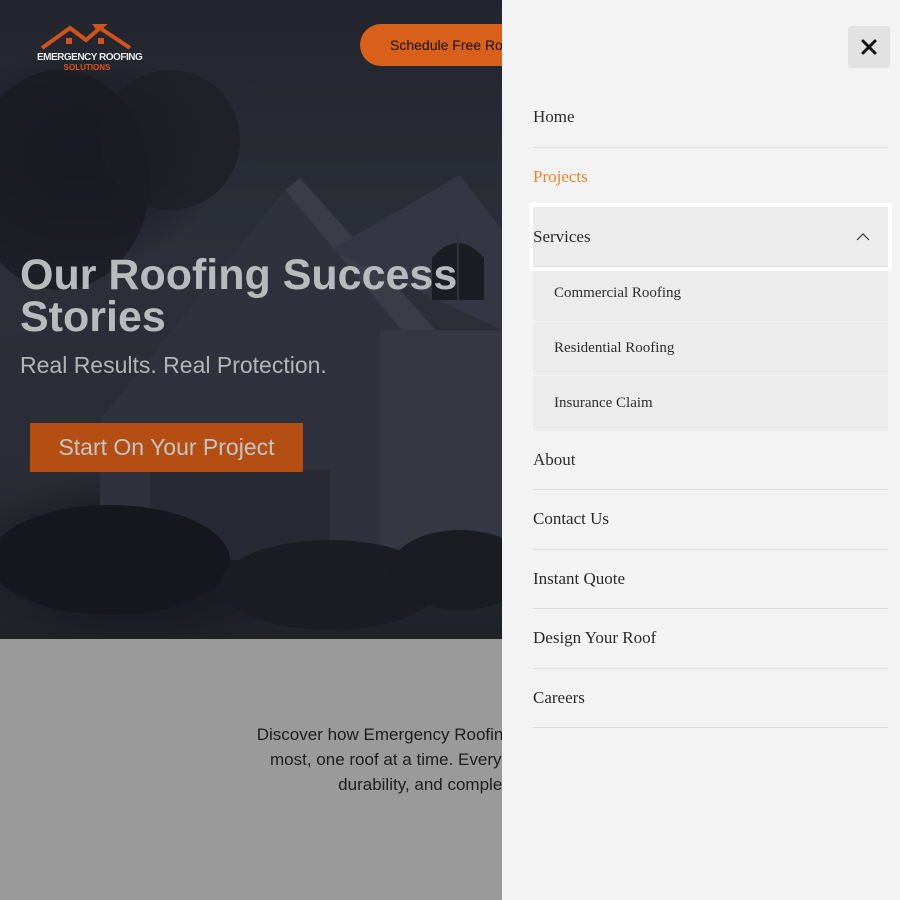  I want to click on chevron-up-icon, so click(863, 236).